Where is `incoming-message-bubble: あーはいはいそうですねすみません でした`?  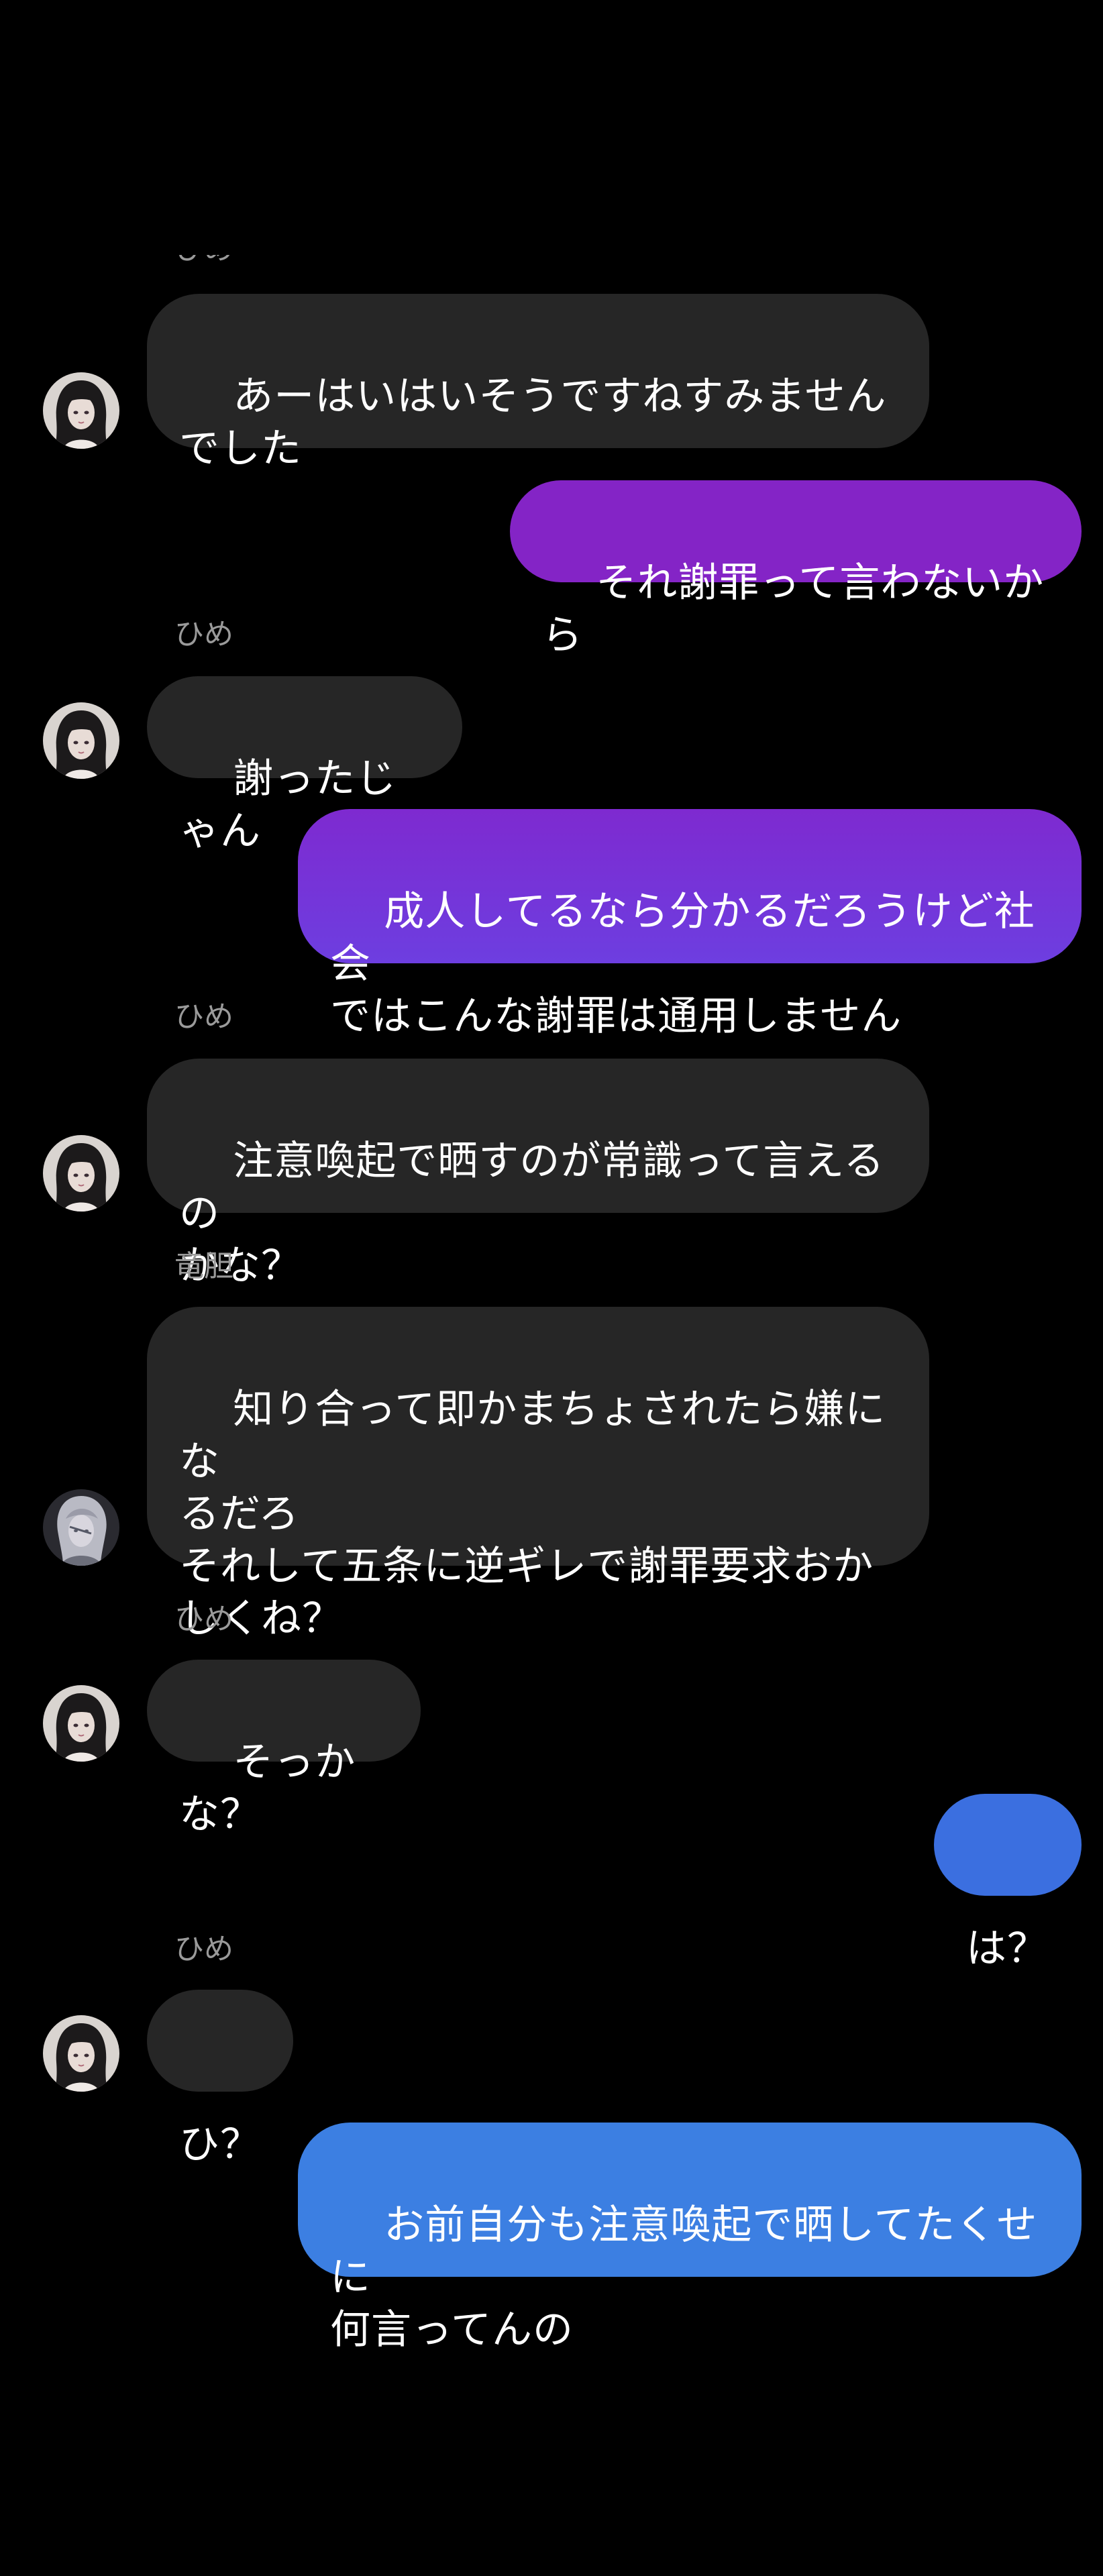
incoming-message-bubble: あーはいはいそうですねすみません でした is located at coordinates (538, 383).